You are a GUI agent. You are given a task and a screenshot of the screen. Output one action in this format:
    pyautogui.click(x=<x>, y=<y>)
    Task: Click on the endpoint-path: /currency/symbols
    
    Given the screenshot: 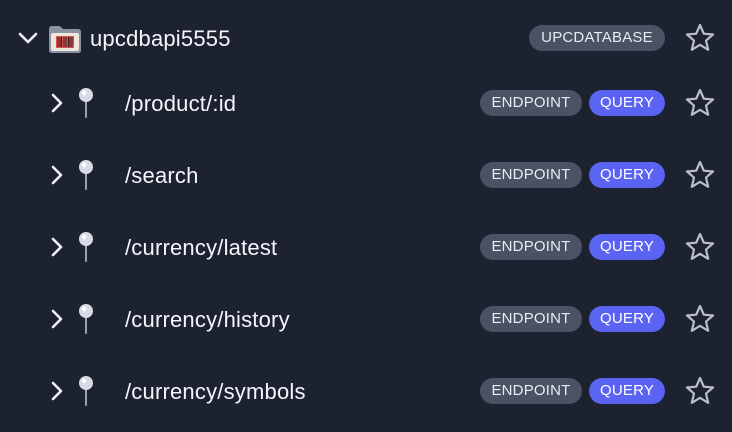 What is the action you would take?
    pyautogui.click(x=215, y=392)
    